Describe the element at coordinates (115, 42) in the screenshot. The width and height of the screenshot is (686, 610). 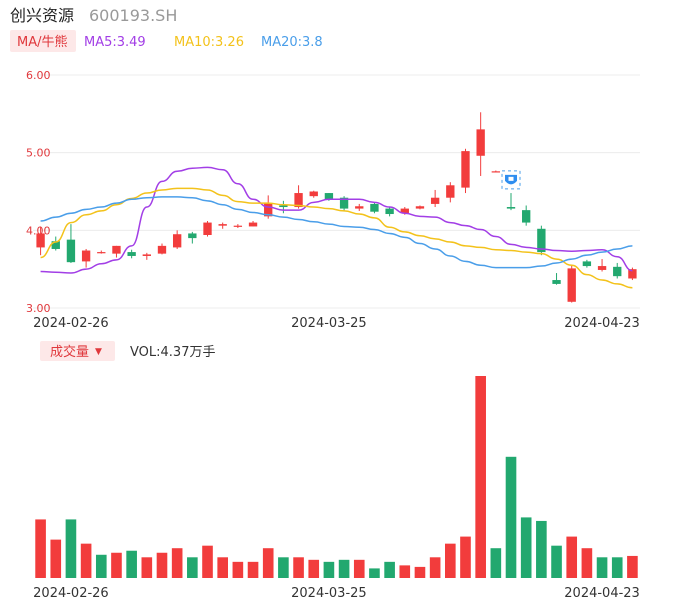
I see `ma5-legend: MA5:3.49` at that location.